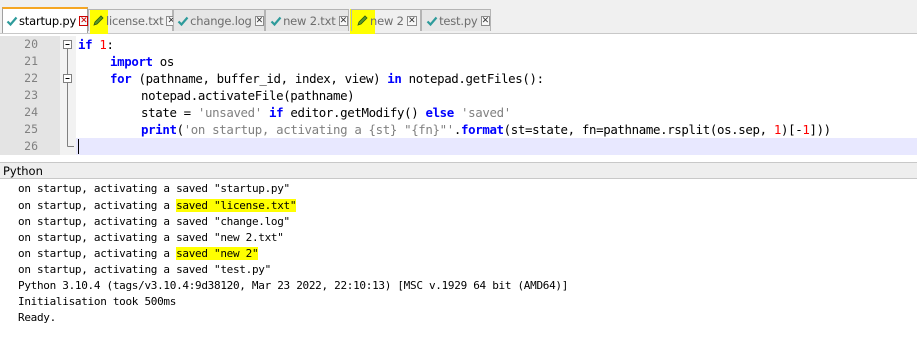 This screenshot has height=341, width=917. I want to click on tab-label: license.txt, so click(135, 20).